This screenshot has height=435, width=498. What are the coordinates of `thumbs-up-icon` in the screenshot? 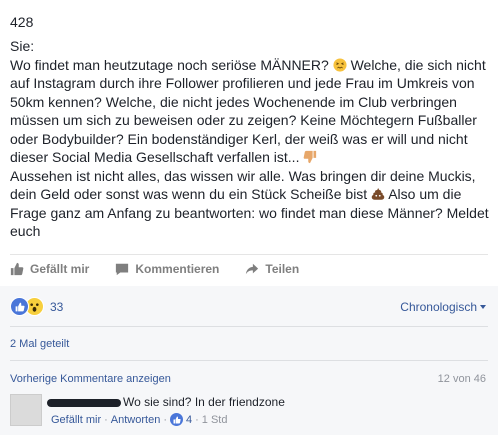 It's located at (17, 269).